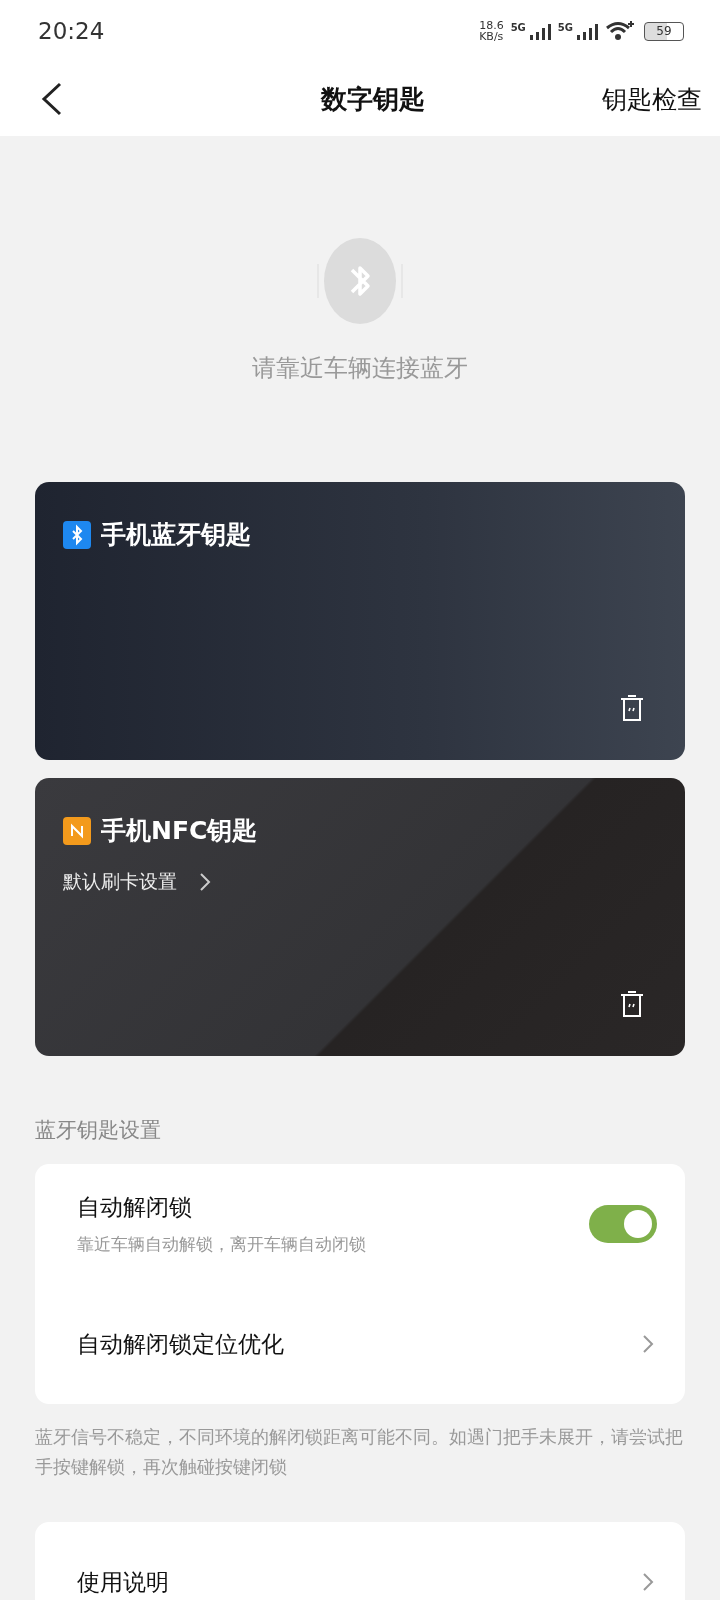 Image resolution: width=720 pixels, height=1600 pixels. Describe the element at coordinates (179, 831) in the screenshot. I see `key-title: 手机NFC钥匙` at that location.